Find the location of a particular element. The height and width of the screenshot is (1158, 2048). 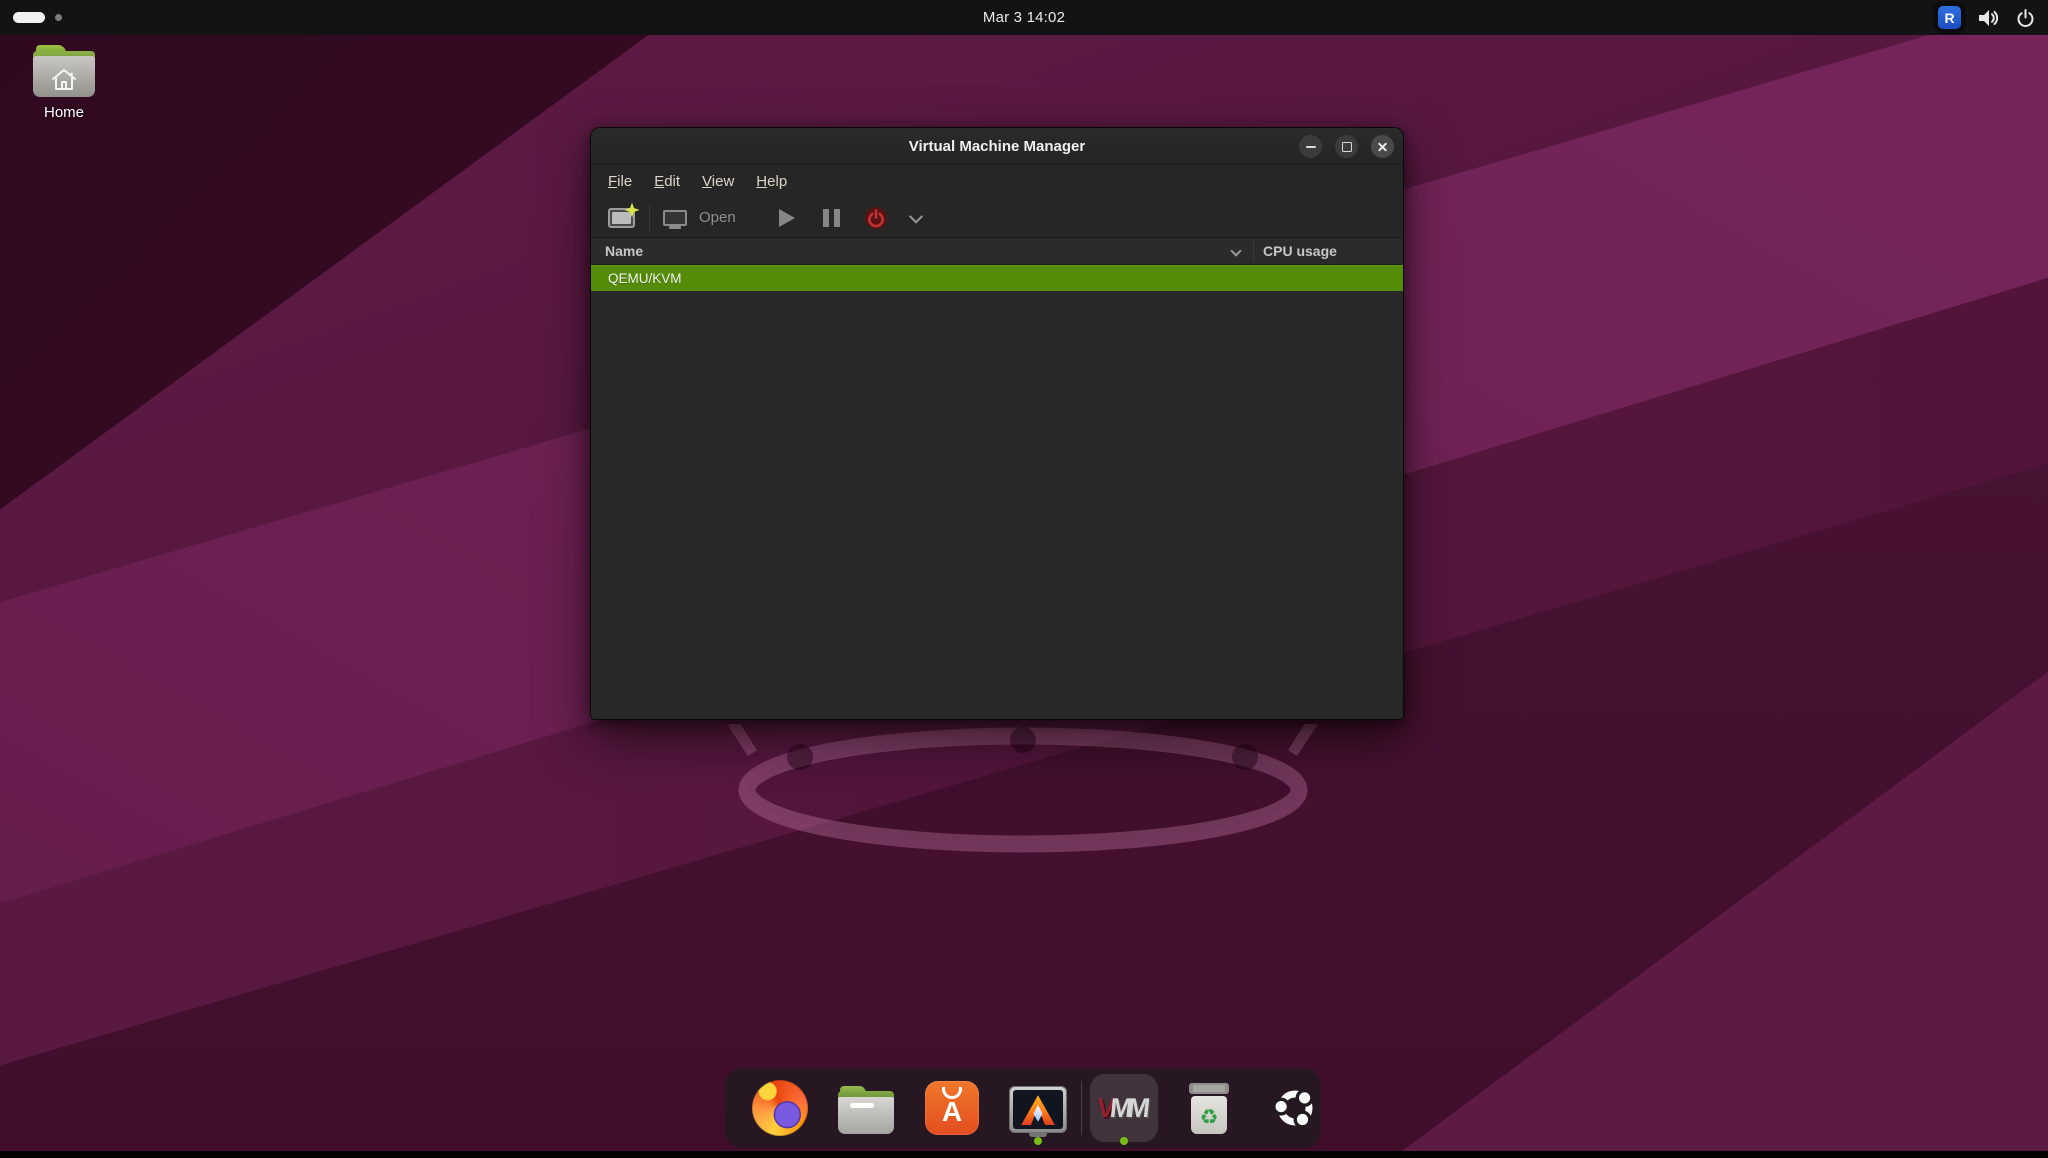

dock-firefox is located at coordinates (780, 1108).